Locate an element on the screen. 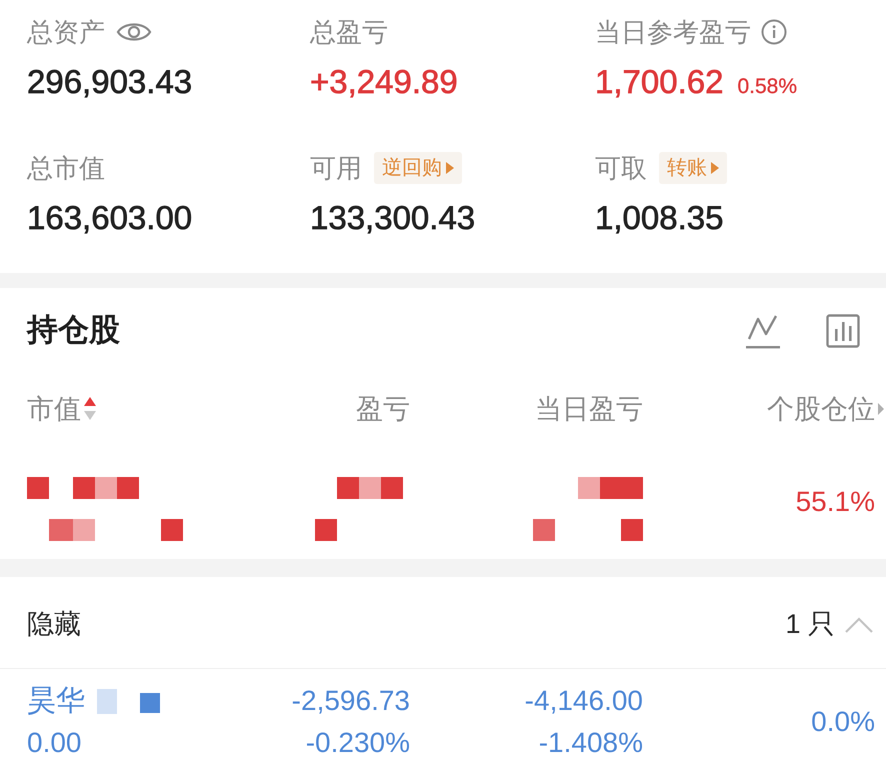 This screenshot has height=770, width=886. table-cell-text: 0.00 is located at coordinates (54, 743).